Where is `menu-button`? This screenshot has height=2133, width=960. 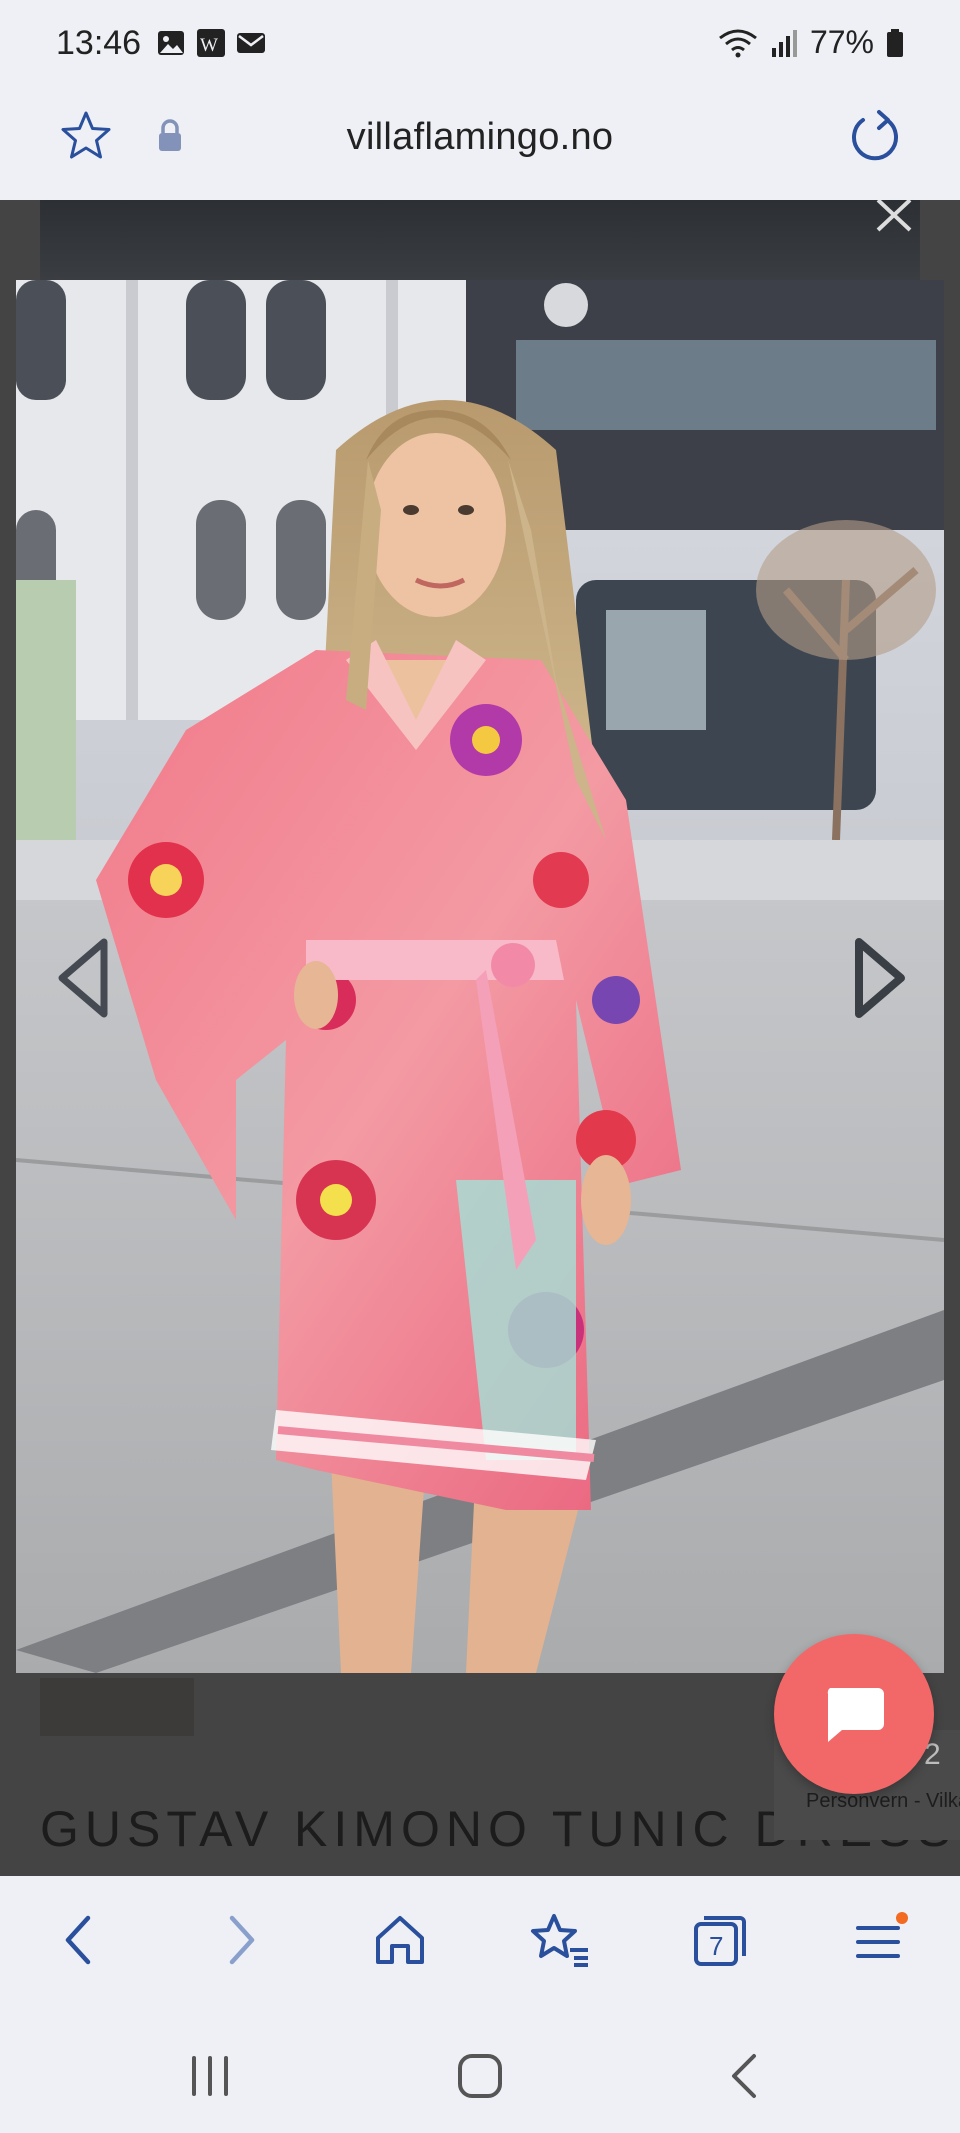 menu-button is located at coordinates (880, 1940).